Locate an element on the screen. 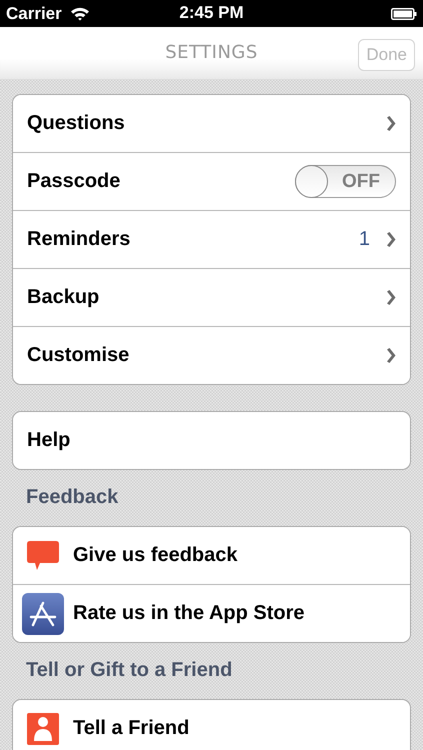 Image resolution: width=423 pixels, height=750 pixels. row-label: Rate us in the App Store is located at coordinates (189, 613).